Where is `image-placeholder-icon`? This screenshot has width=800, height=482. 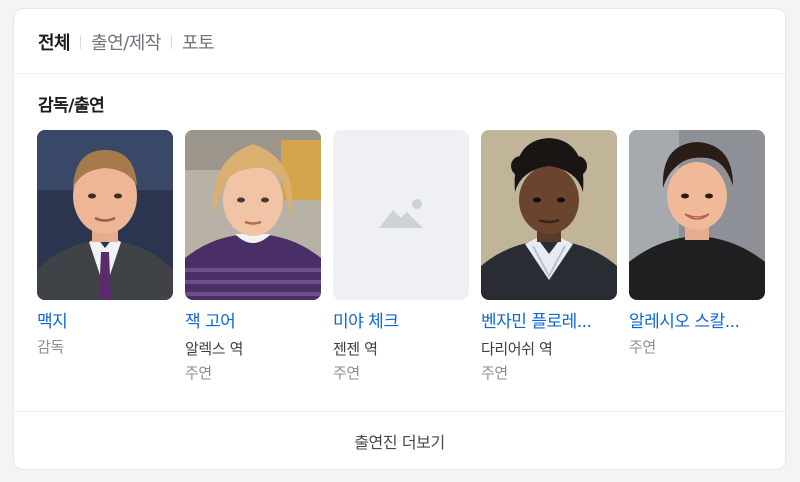
image-placeholder-icon is located at coordinates (401, 215).